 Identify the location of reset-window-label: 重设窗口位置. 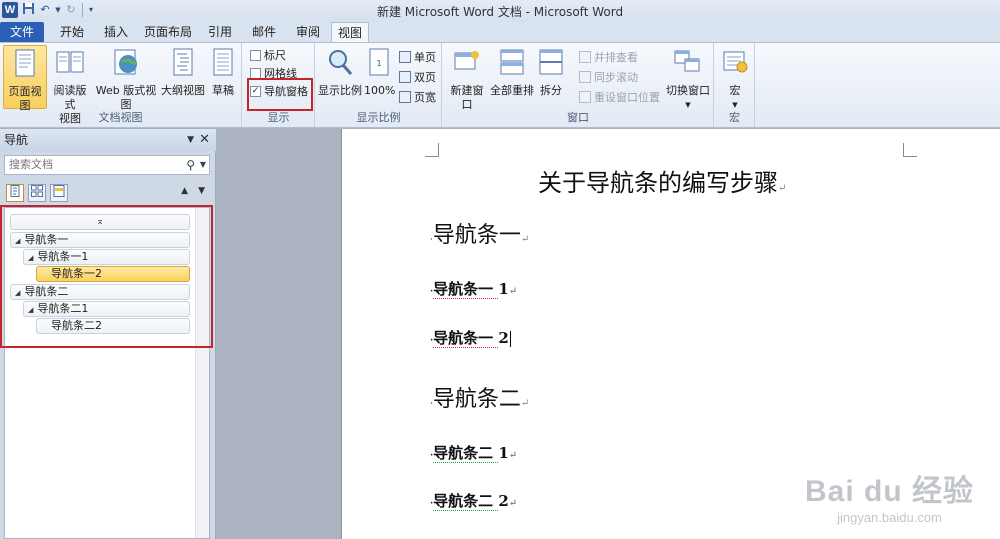
(627, 97).